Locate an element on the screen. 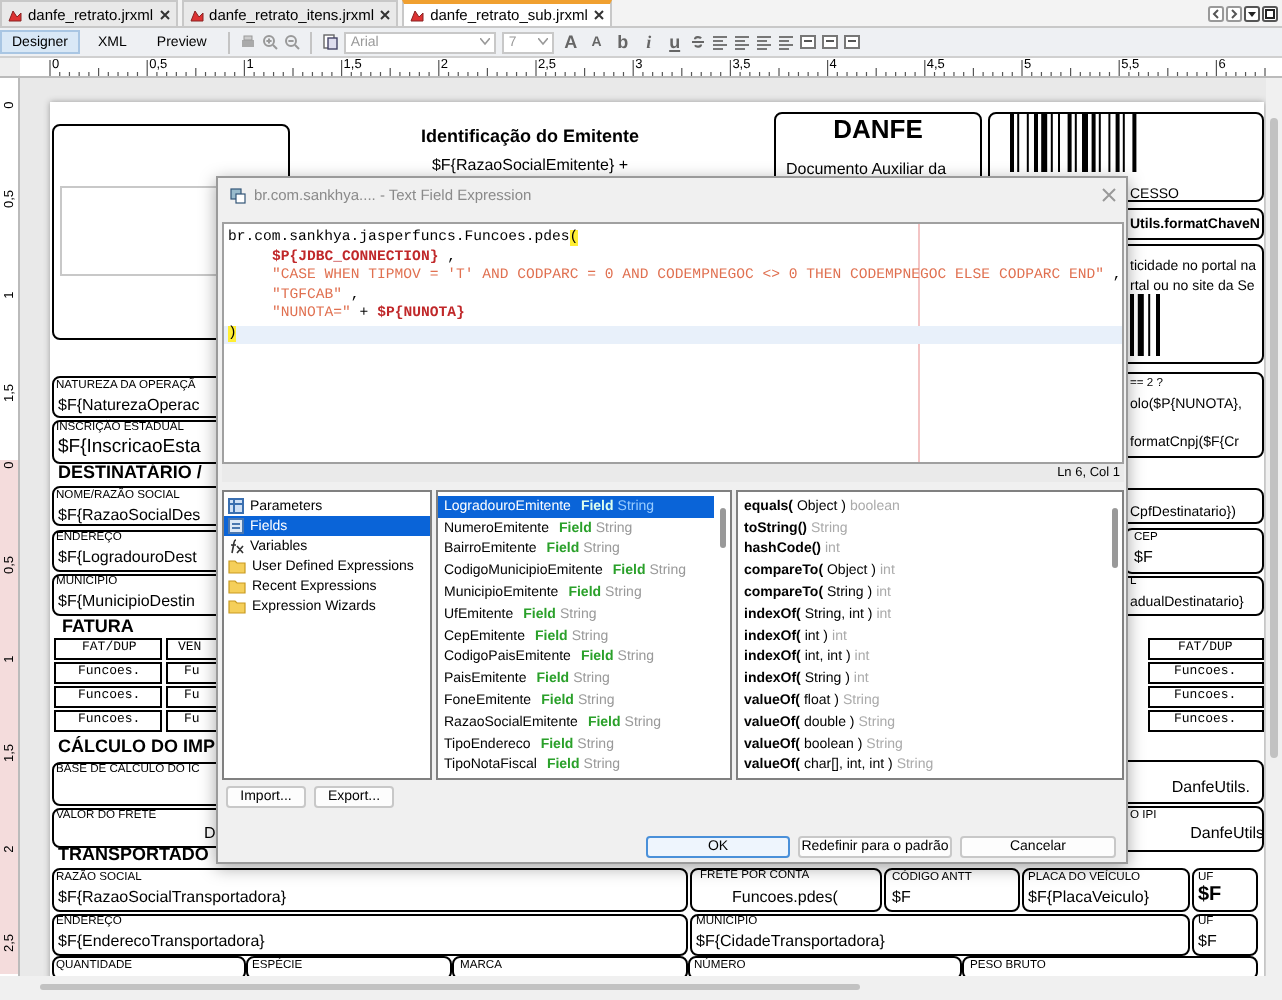 Image resolution: width=1282 pixels, height=1000 pixels. text-top-icon is located at coordinates (808, 42).